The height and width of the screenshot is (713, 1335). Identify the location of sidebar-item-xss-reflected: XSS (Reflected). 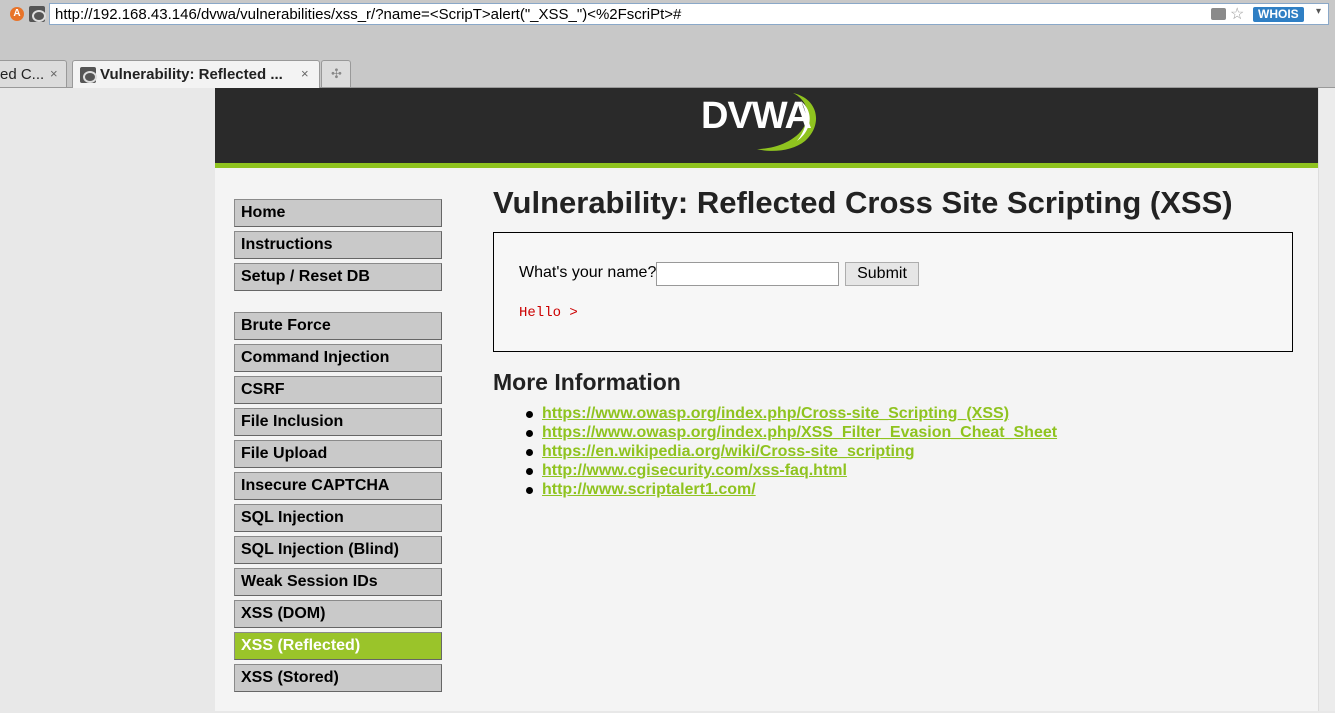
(338, 646).